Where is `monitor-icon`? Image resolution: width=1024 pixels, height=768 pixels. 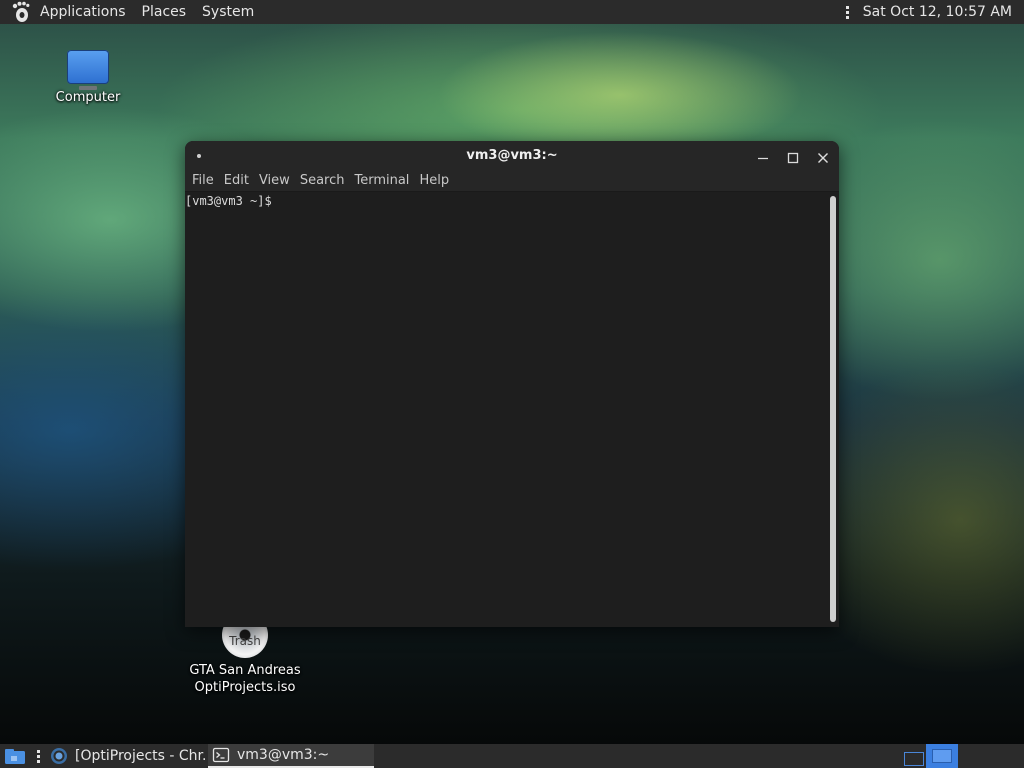 monitor-icon is located at coordinates (88, 70).